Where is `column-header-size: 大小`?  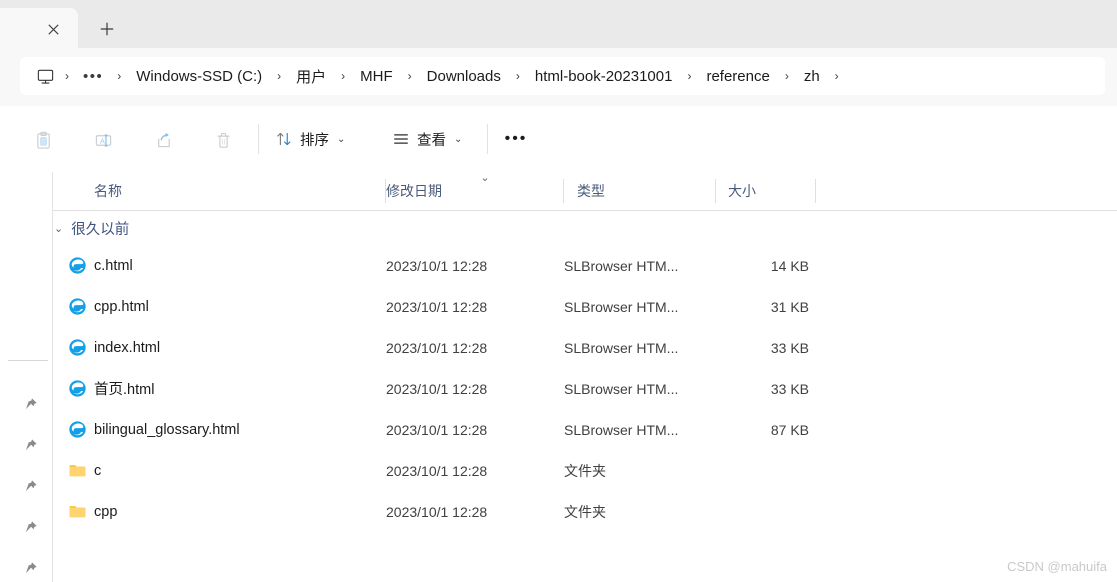
column-header-size: 大小 is located at coordinates (742, 191).